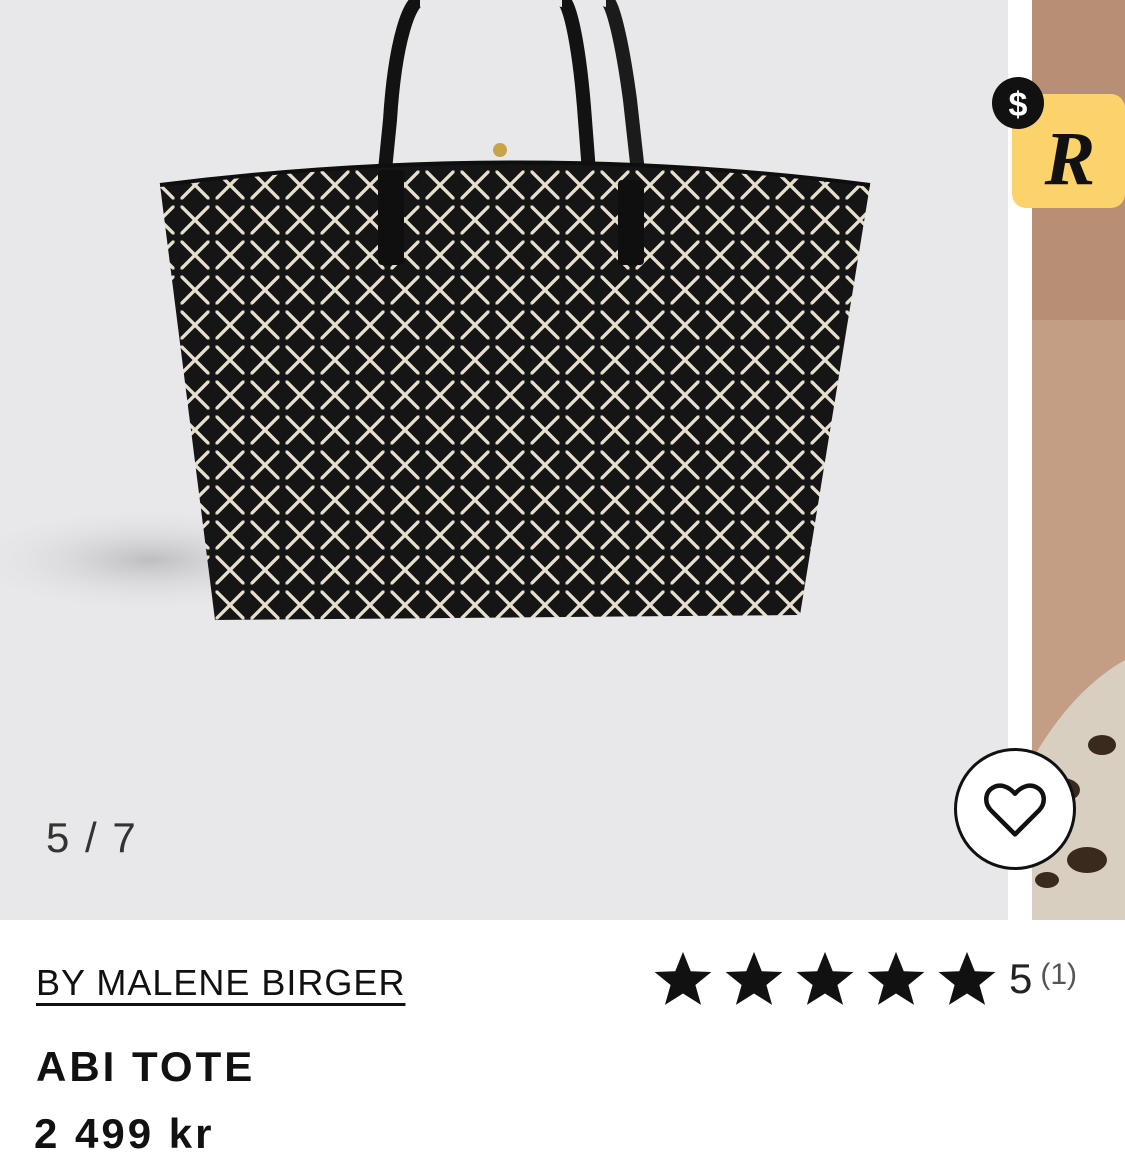  What do you see at coordinates (220, 983) in the screenshot?
I see `brand-link: BY MALENE BIRGER` at bounding box center [220, 983].